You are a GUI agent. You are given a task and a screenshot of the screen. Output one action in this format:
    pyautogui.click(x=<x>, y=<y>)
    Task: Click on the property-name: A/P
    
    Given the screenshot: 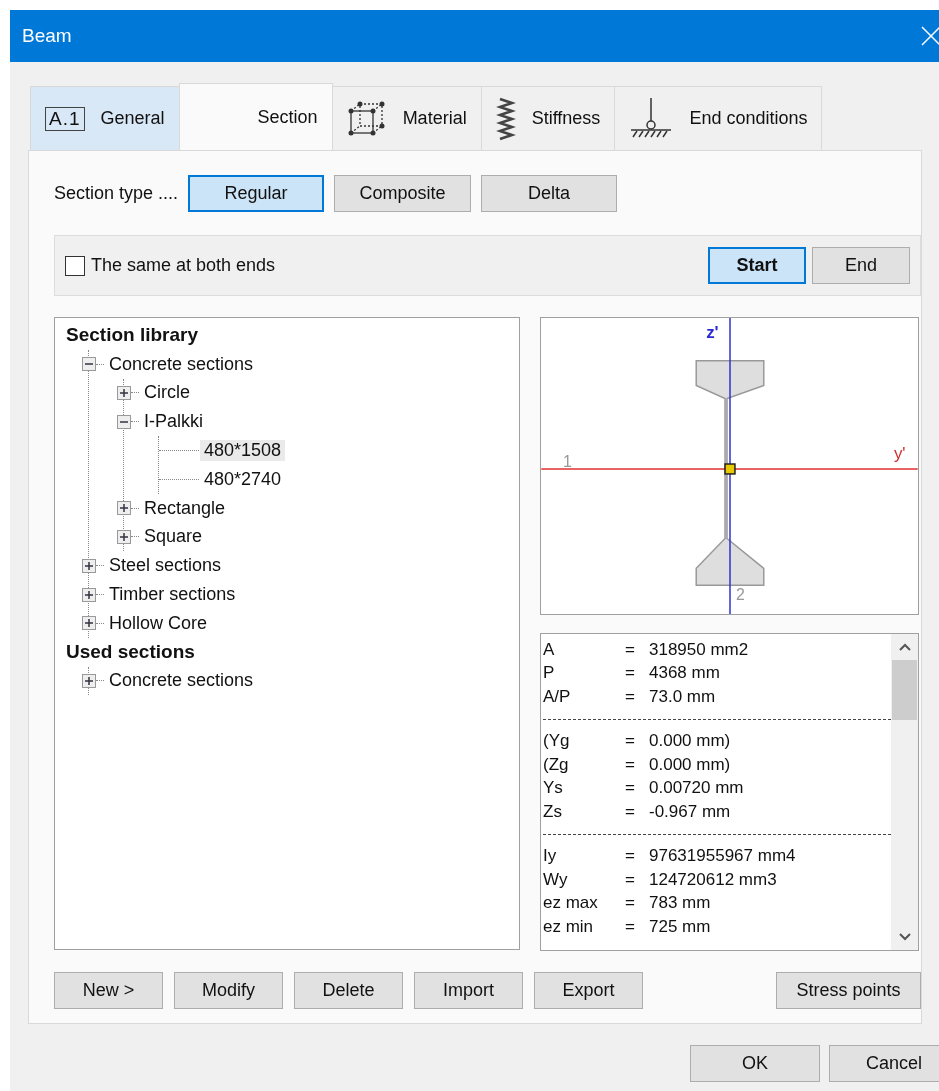 What is the action you would take?
    pyautogui.click(x=557, y=696)
    